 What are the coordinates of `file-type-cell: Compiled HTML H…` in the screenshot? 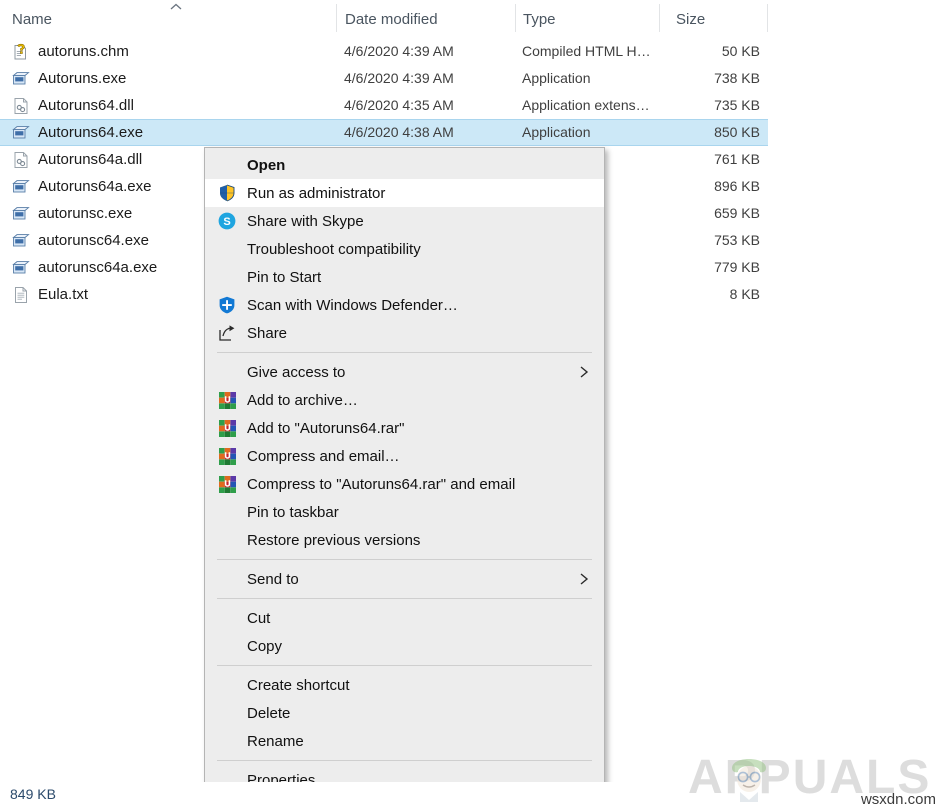 It's located at (586, 51).